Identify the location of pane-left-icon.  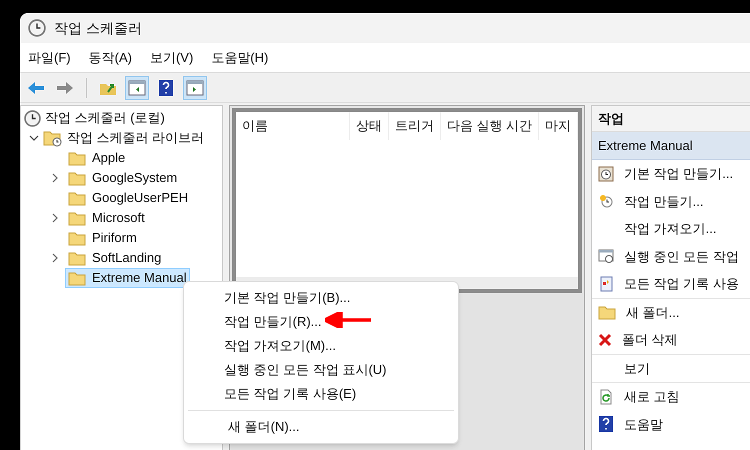
(137, 88).